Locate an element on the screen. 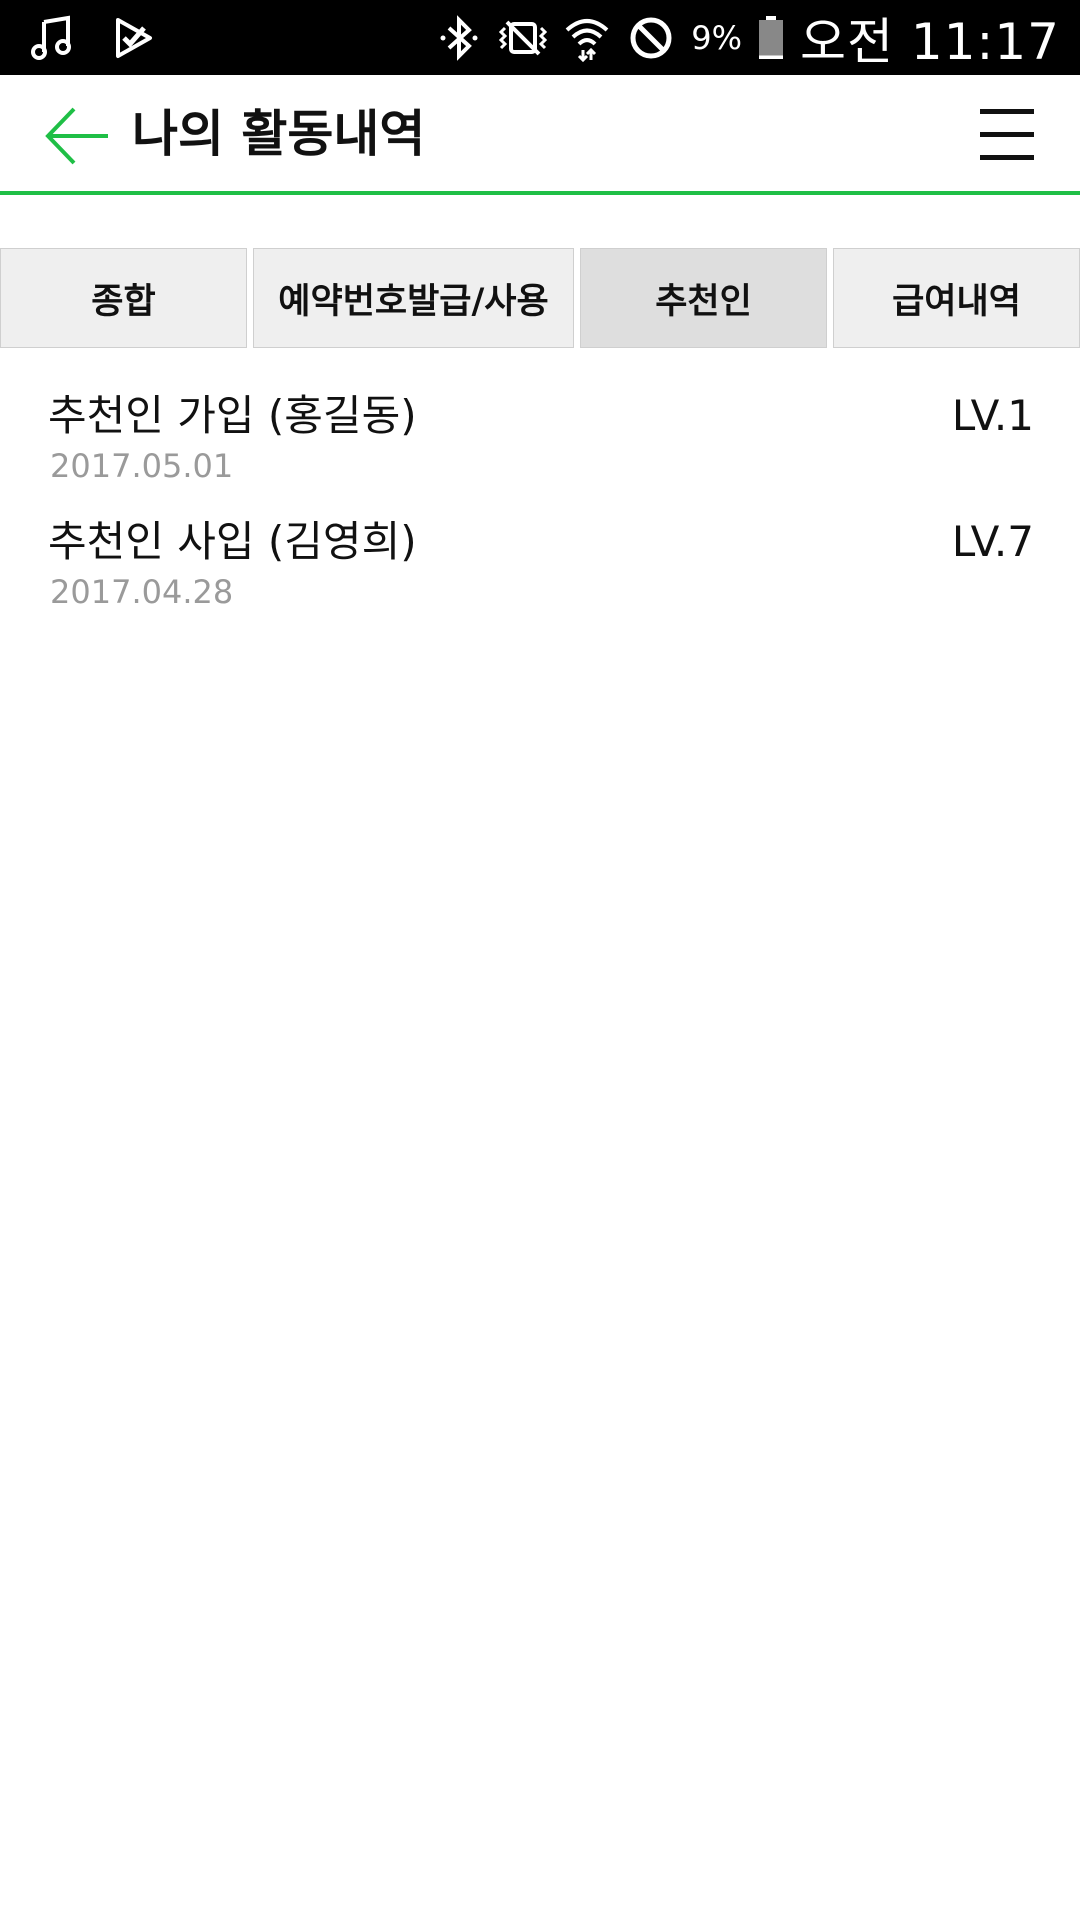  status-bar-left is located at coordinates (110, 38).